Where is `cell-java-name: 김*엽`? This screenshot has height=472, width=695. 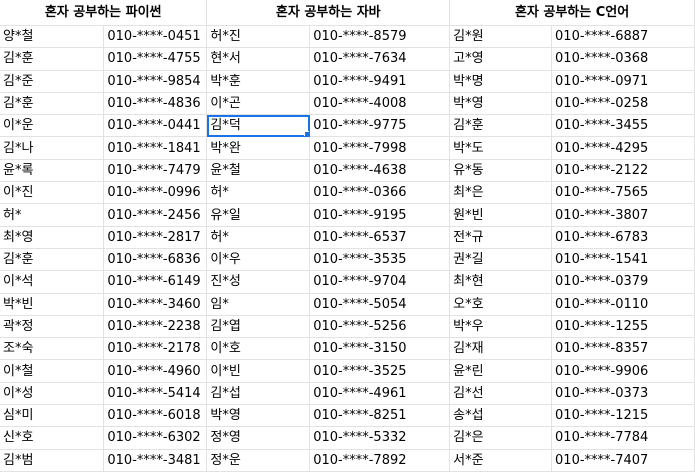 cell-java-name: 김*엽 is located at coordinates (258, 327).